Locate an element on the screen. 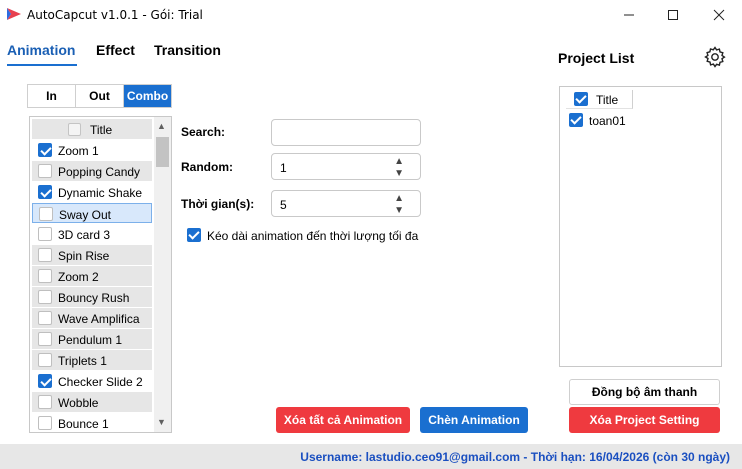 The image size is (742, 469). clear-project-setting-button: Xóa Project Setting is located at coordinates (644, 420).